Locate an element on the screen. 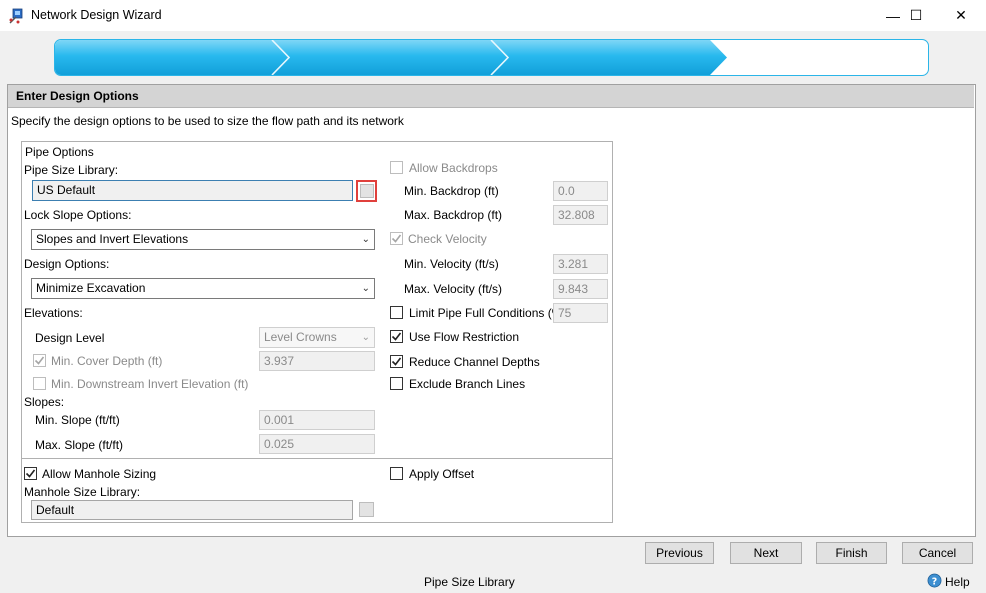 The height and width of the screenshot is (593, 986). limit-pipe-full-label: Limit Pipe Full Conditions (%) is located at coordinates (488, 313).